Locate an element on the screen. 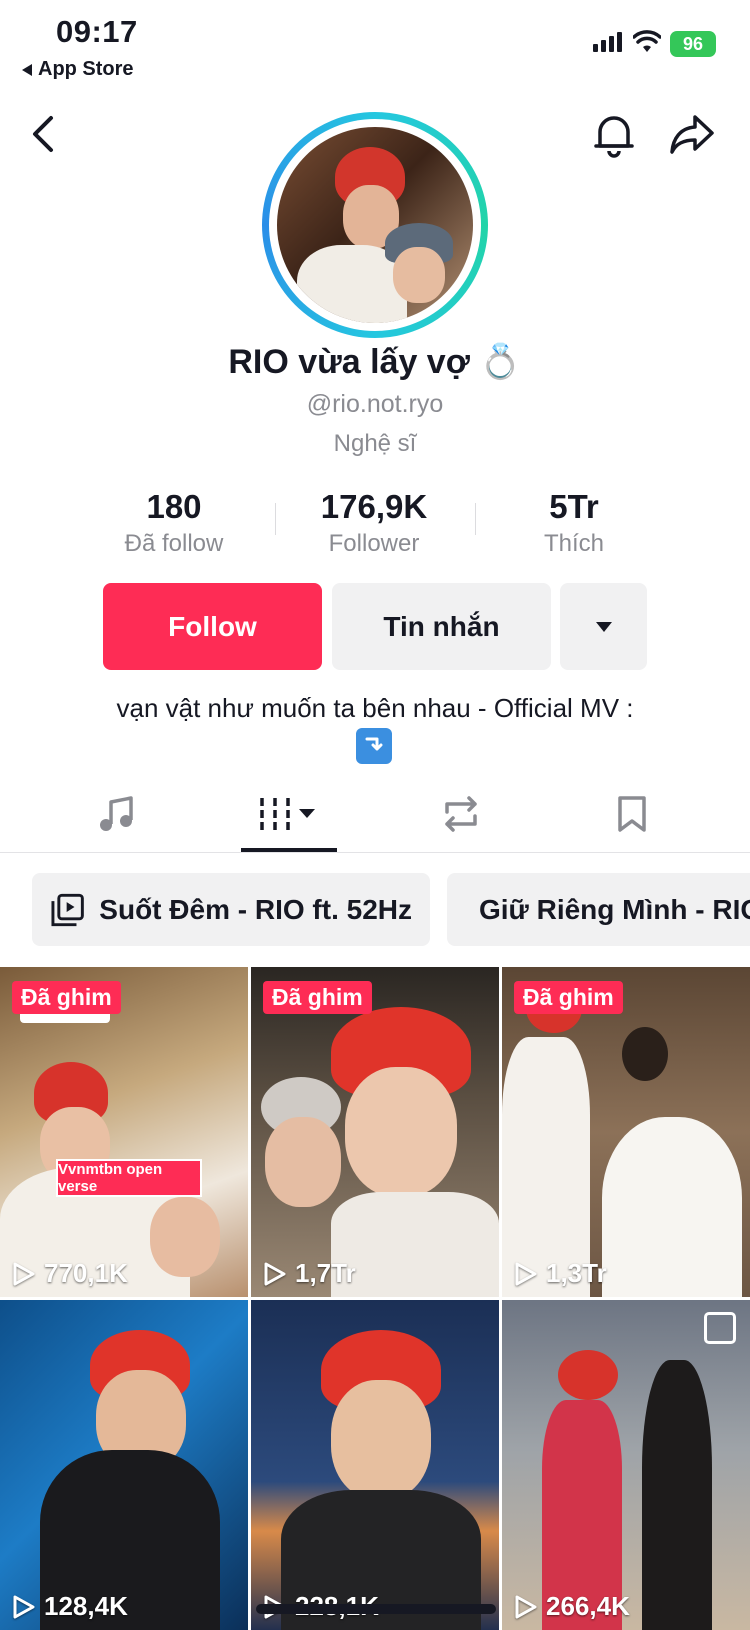  share-button is located at coordinates (692, 134).